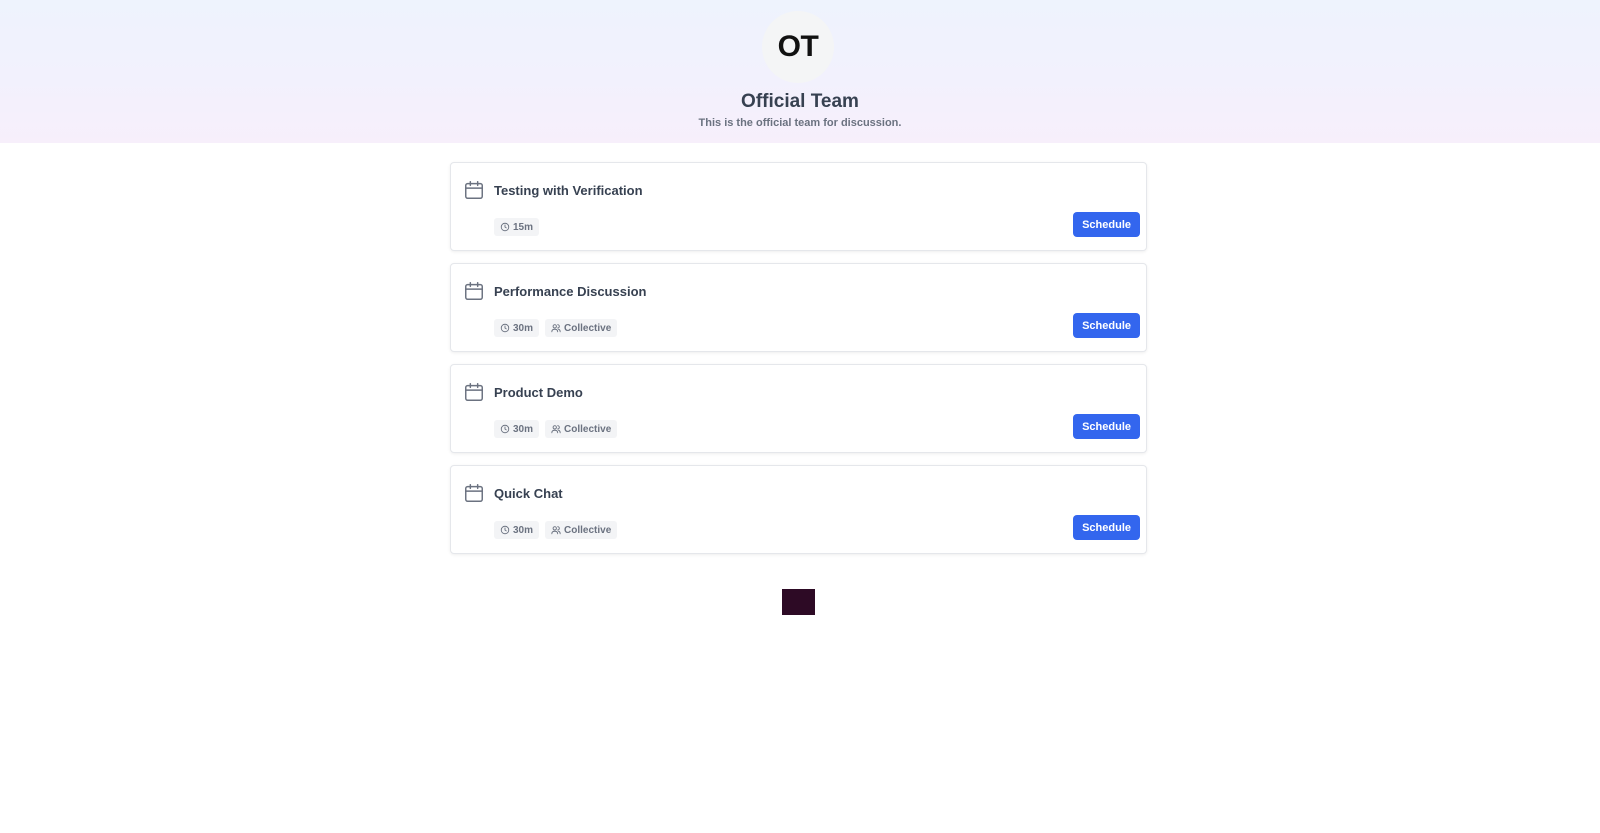  Describe the element at coordinates (538, 392) in the screenshot. I see `event-title: Product Demo` at that location.